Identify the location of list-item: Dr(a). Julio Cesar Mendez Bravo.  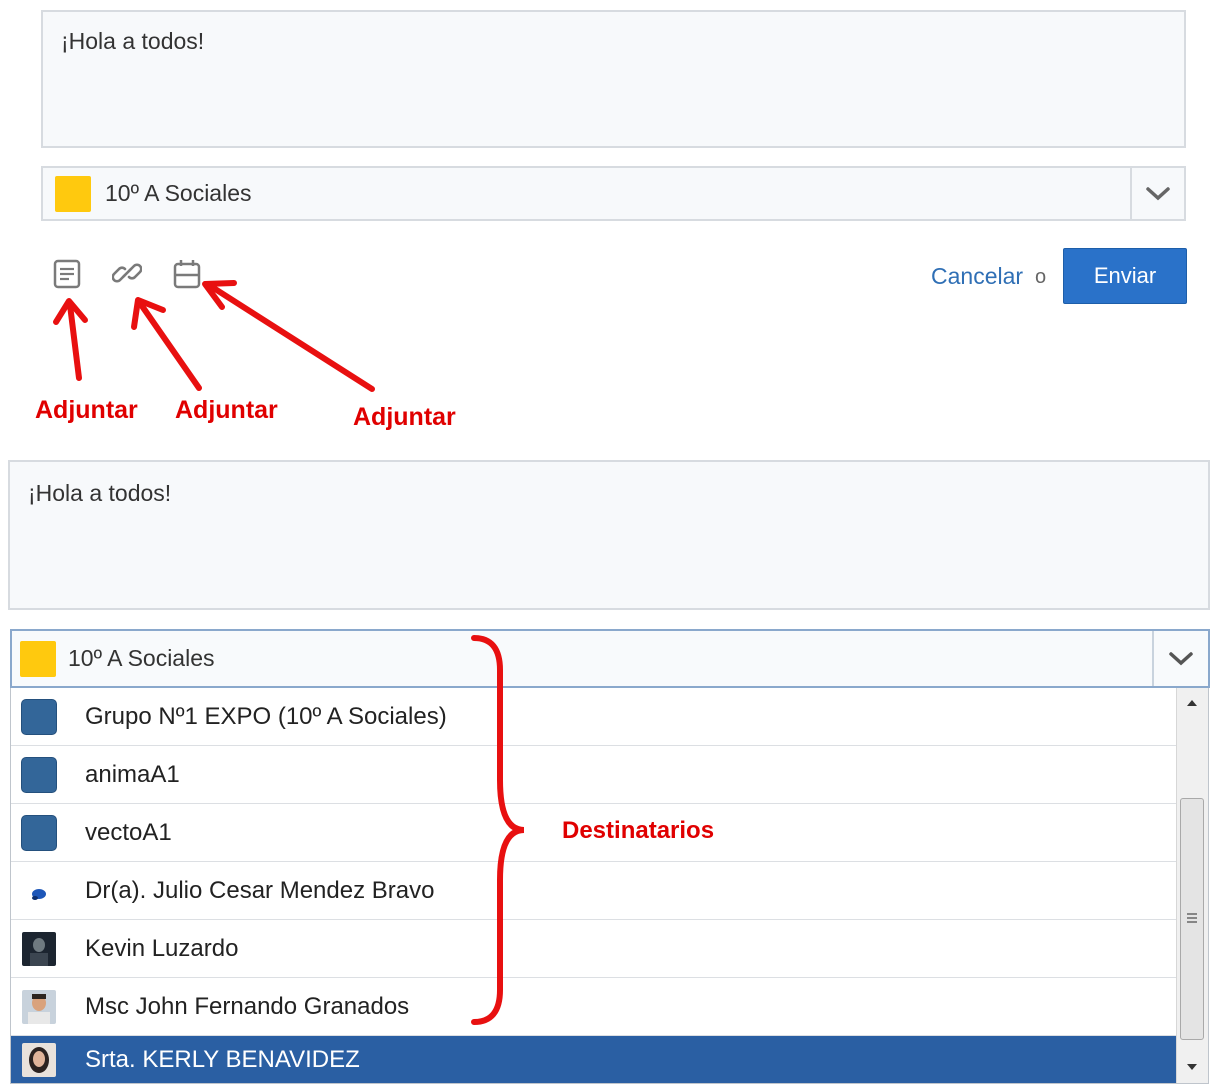
(594, 891).